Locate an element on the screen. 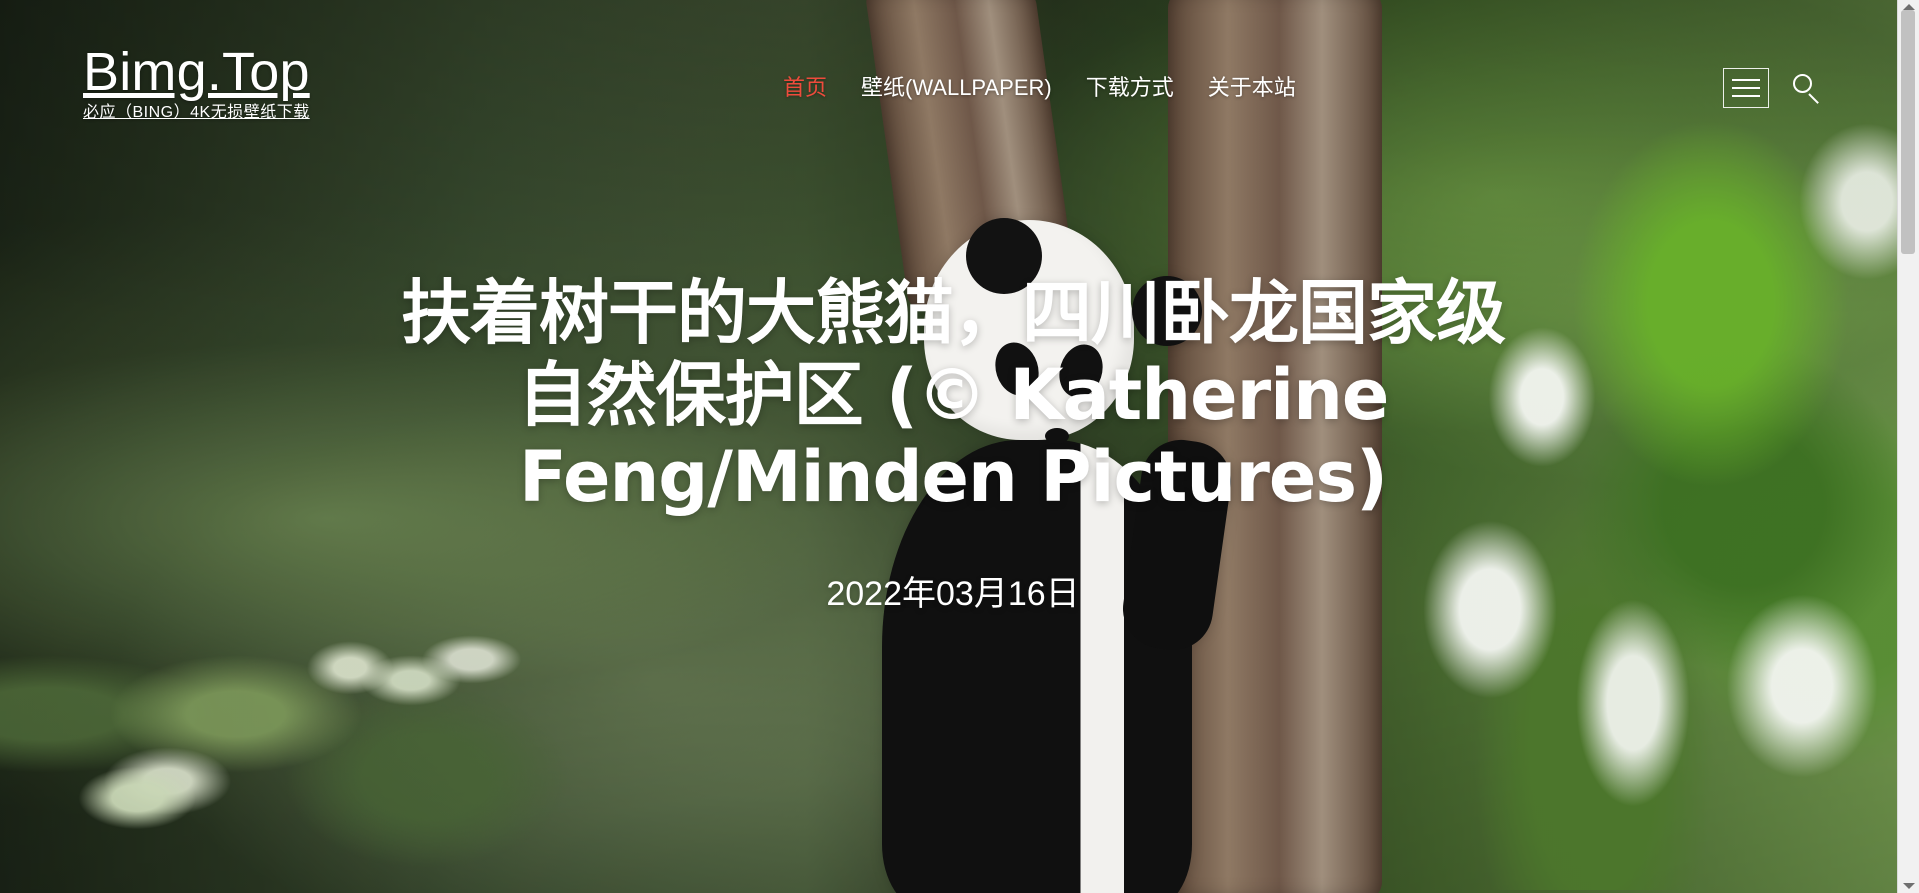 The image size is (1919, 893). menu-button is located at coordinates (1746, 88).